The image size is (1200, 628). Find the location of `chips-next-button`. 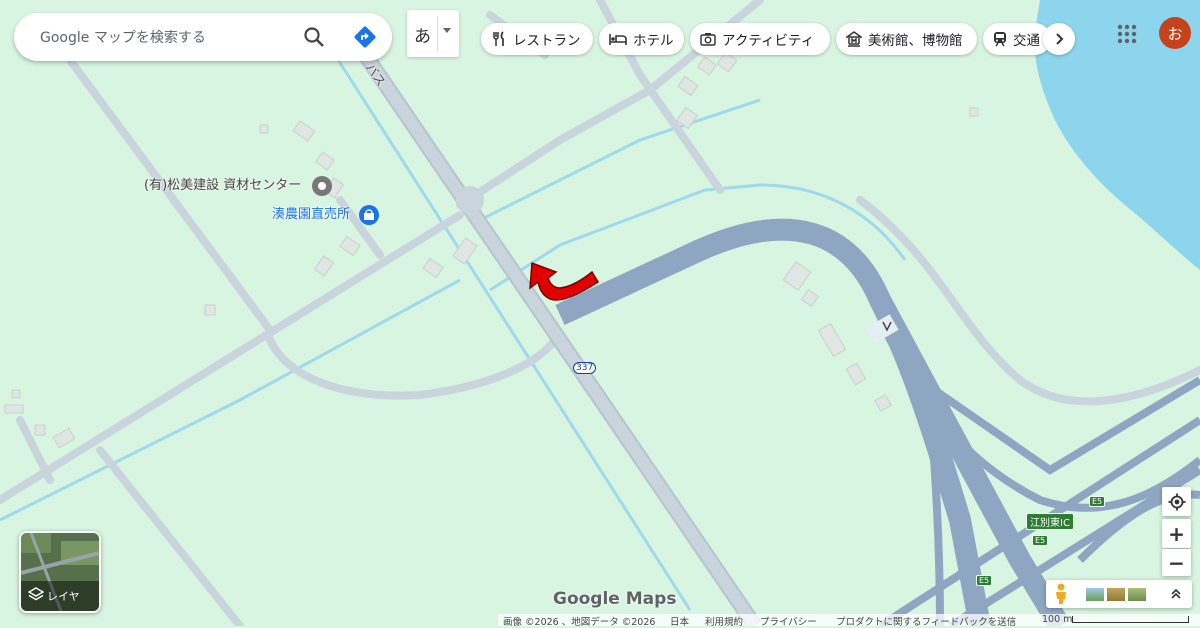

chips-next-button is located at coordinates (1059, 39).